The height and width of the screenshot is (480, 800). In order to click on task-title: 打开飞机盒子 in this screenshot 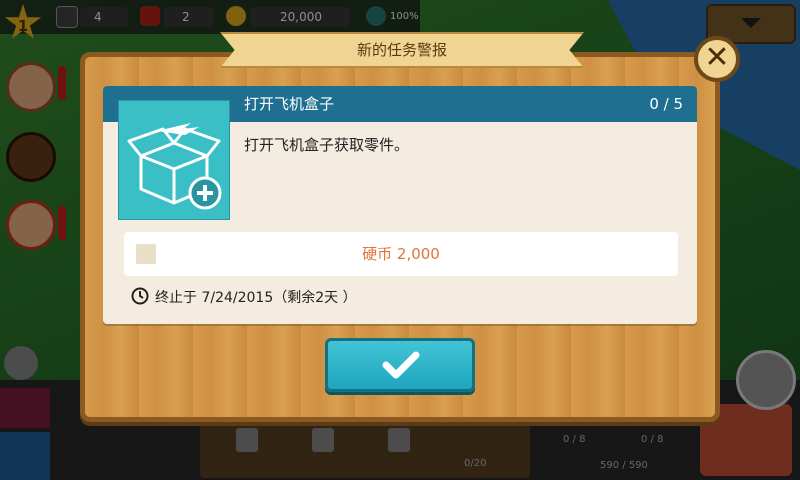, I will do `click(289, 104)`.